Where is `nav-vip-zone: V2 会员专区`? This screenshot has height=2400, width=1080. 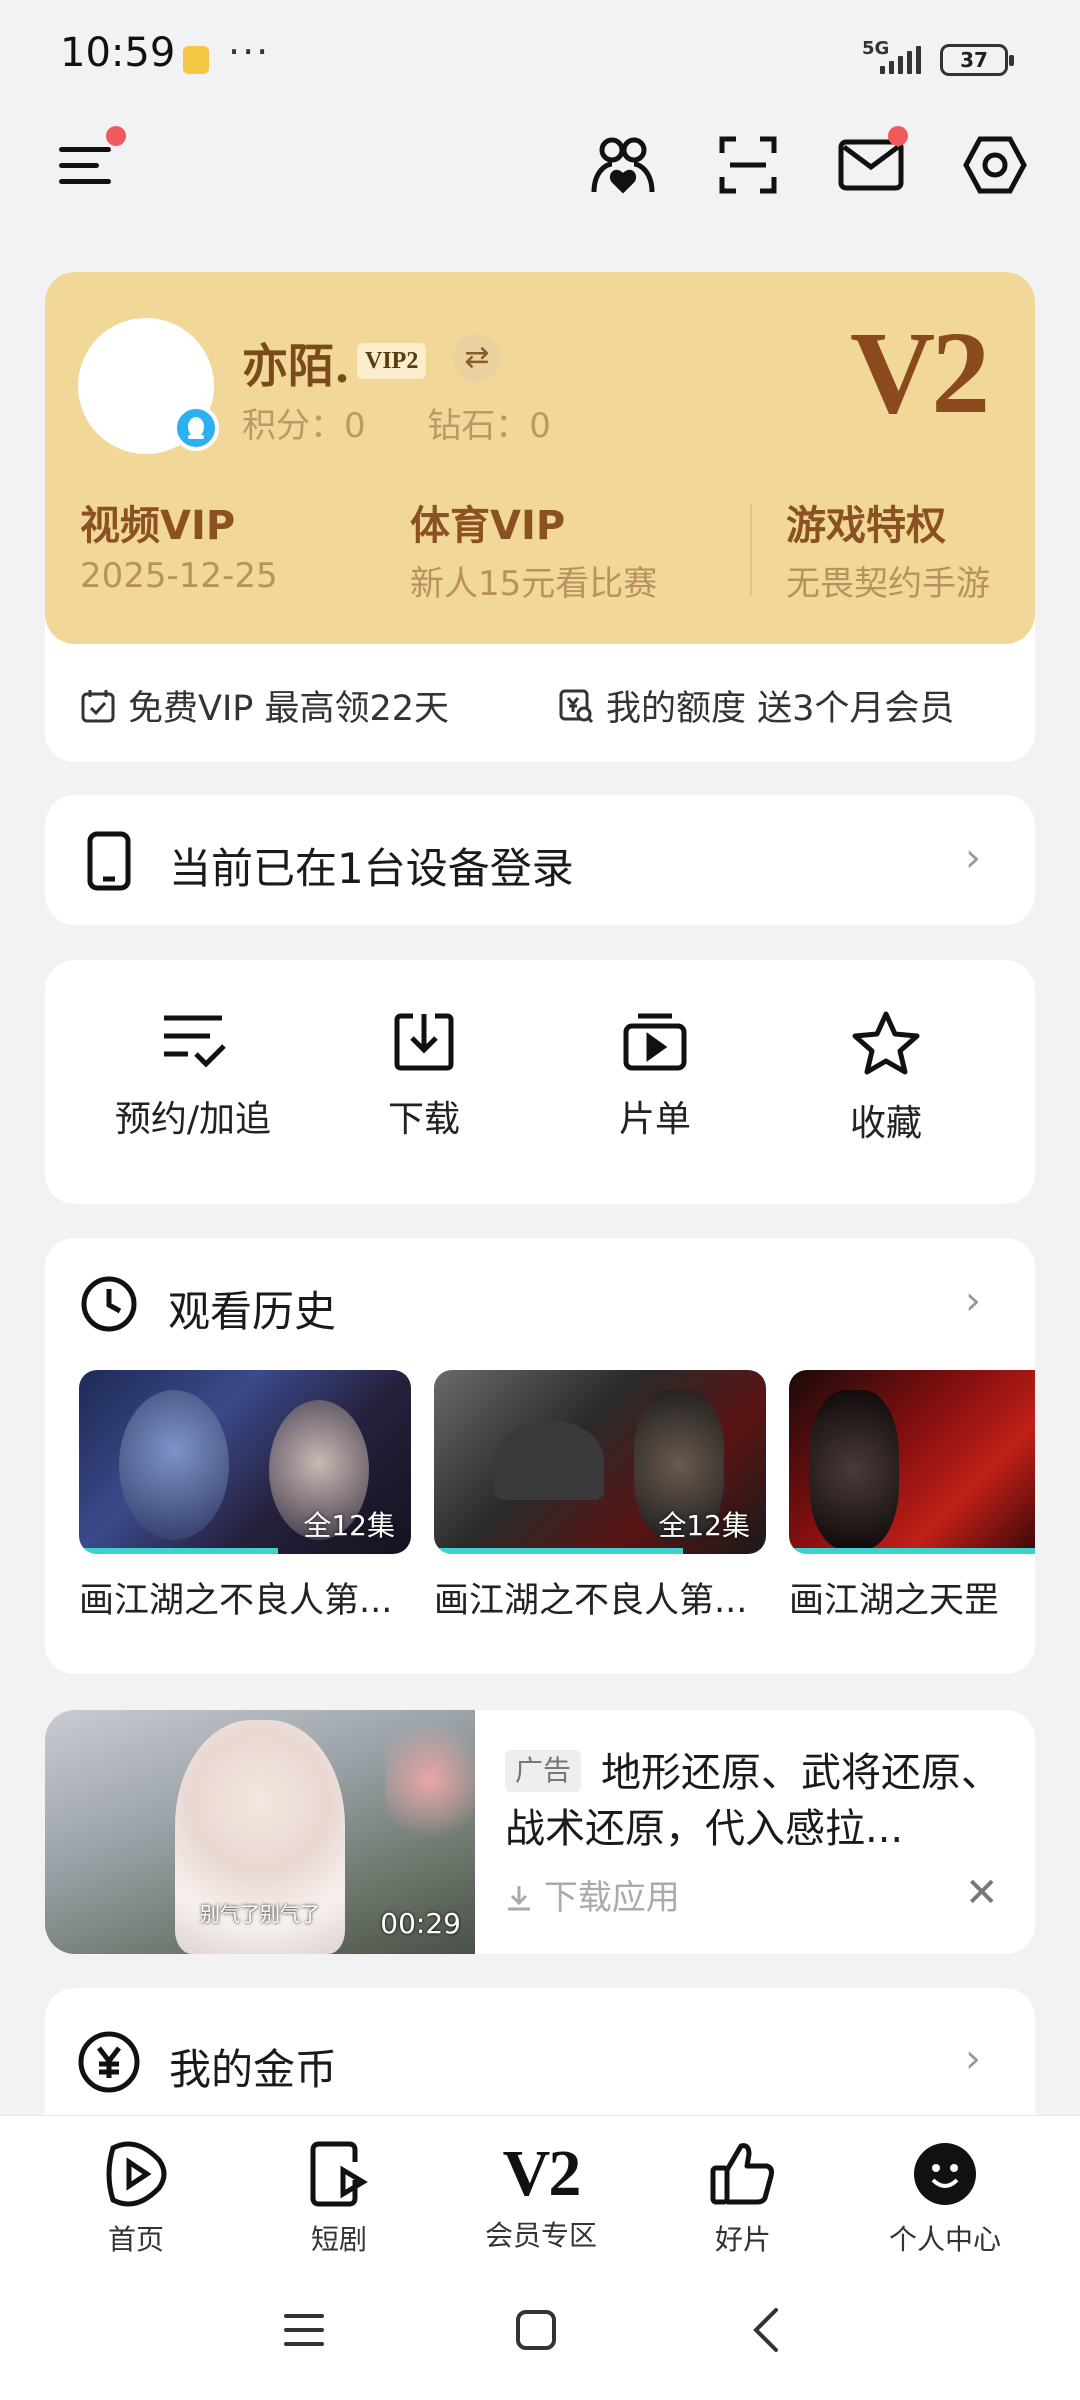
nav-vip-zone: V2 会员专区 is located at coordinates (541, 2197).